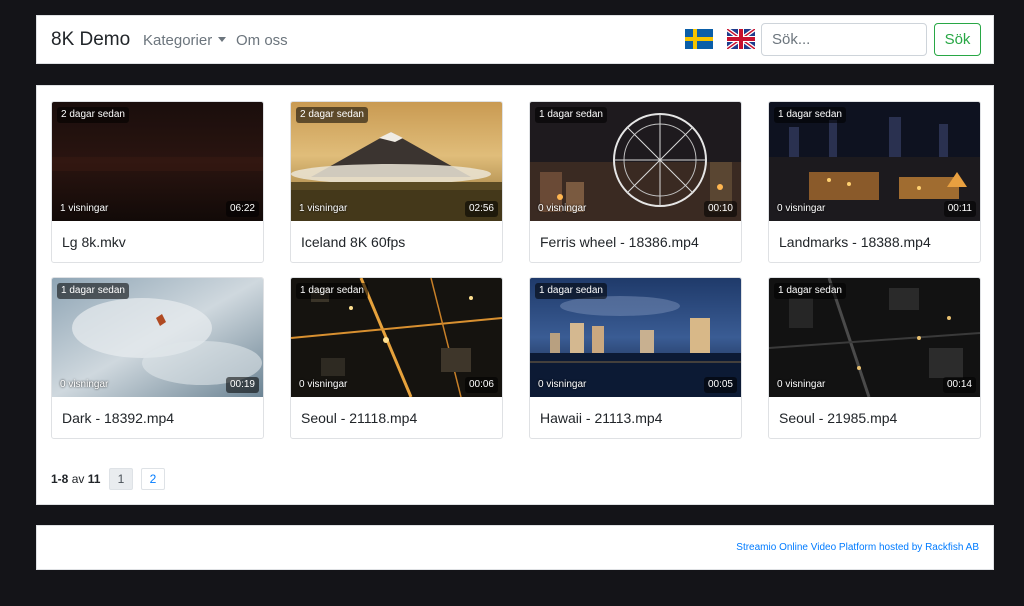  I want to click on pagination-of: av, so click(78, 479).